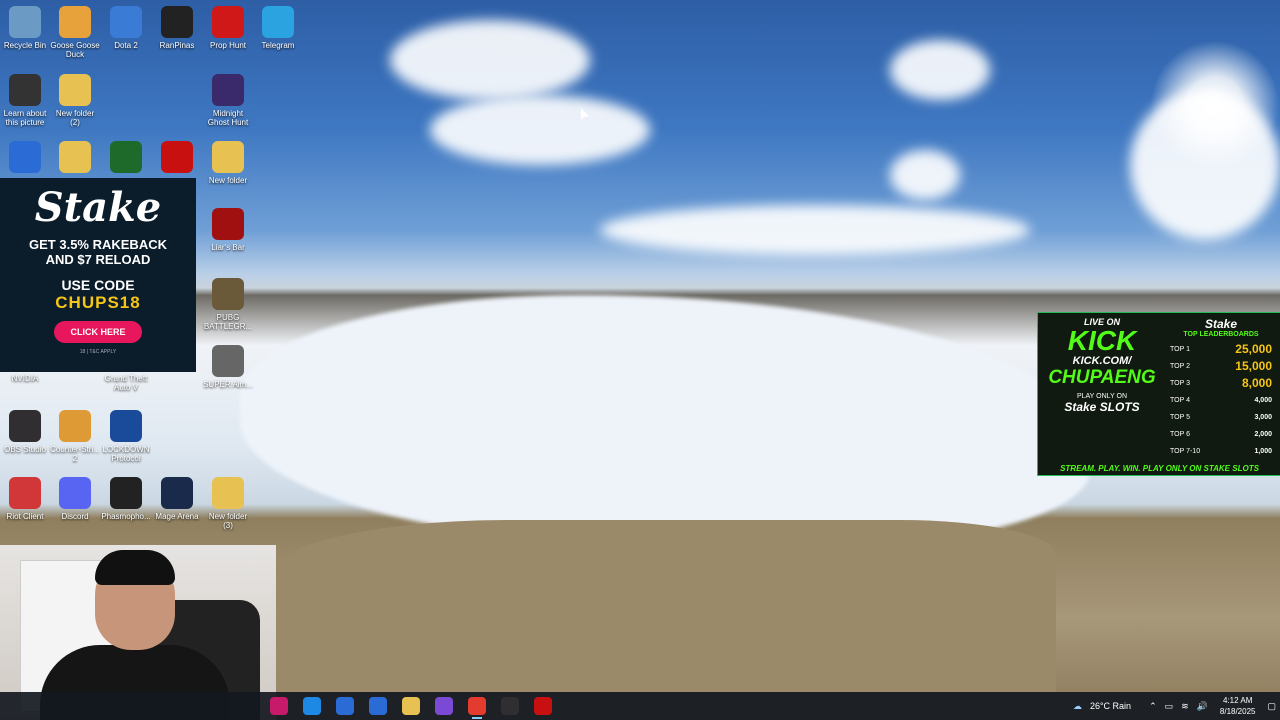 This screenshot has width=1280, height=720. Describe the element at coordinates (98, 259) in the screenshot. I see `ad-line-2: AND $7 RELOAD` at that location.